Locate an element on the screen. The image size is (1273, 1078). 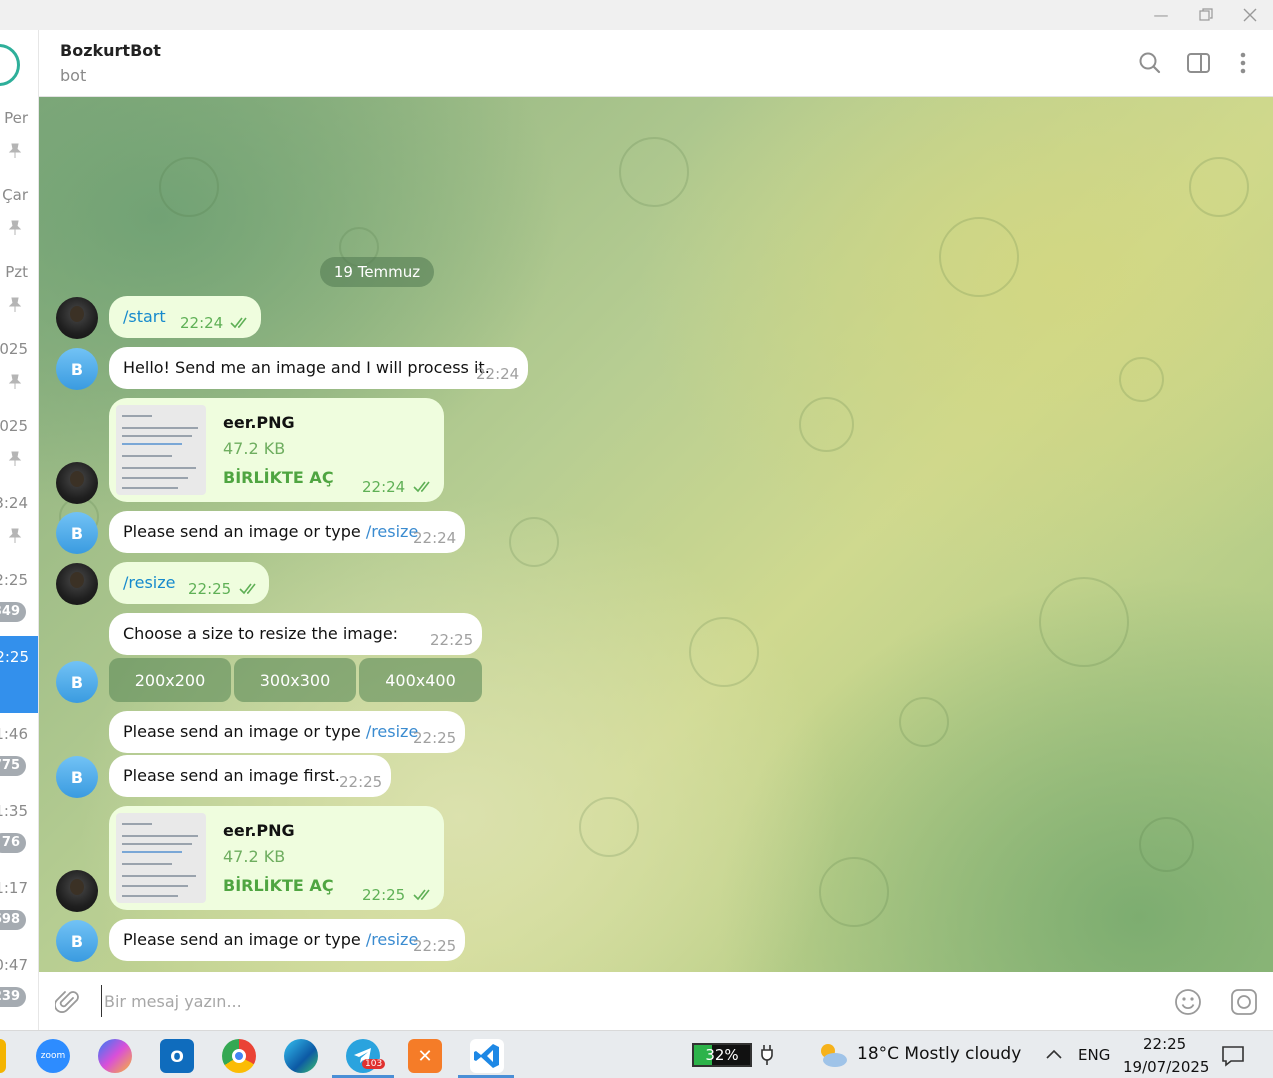
file-size: 47.2 KB is located at coordinates (254, 448).